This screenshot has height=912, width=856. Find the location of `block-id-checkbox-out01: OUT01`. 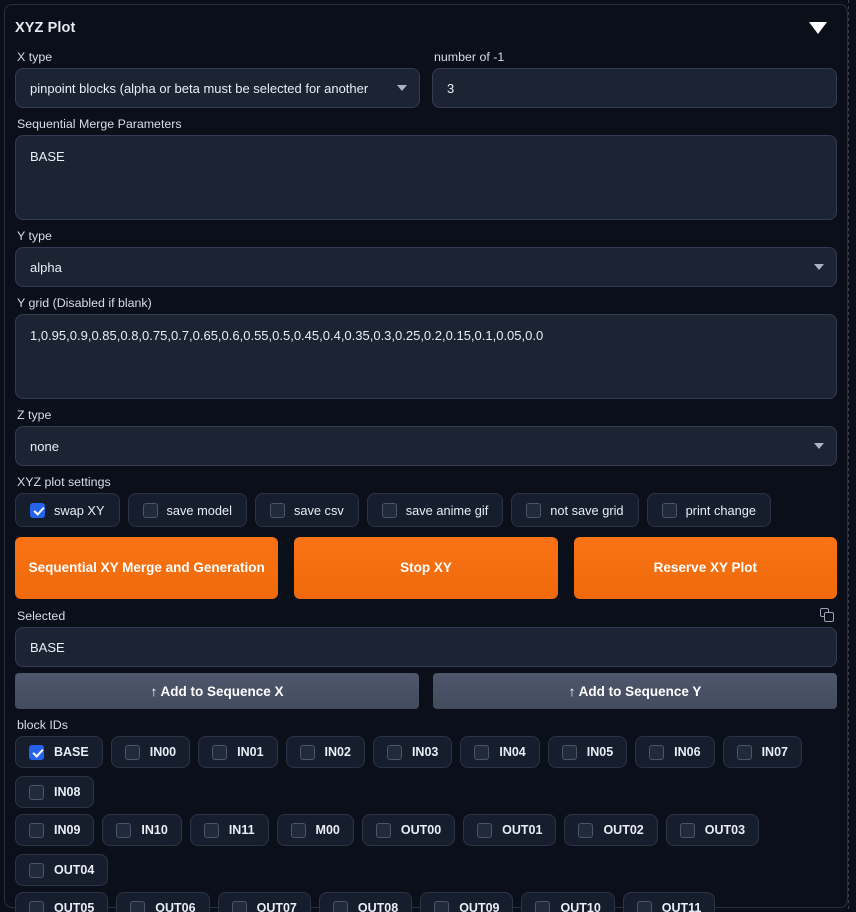

block-id-checkbox-out01: OUT01 is located at coordinates (510, 830).